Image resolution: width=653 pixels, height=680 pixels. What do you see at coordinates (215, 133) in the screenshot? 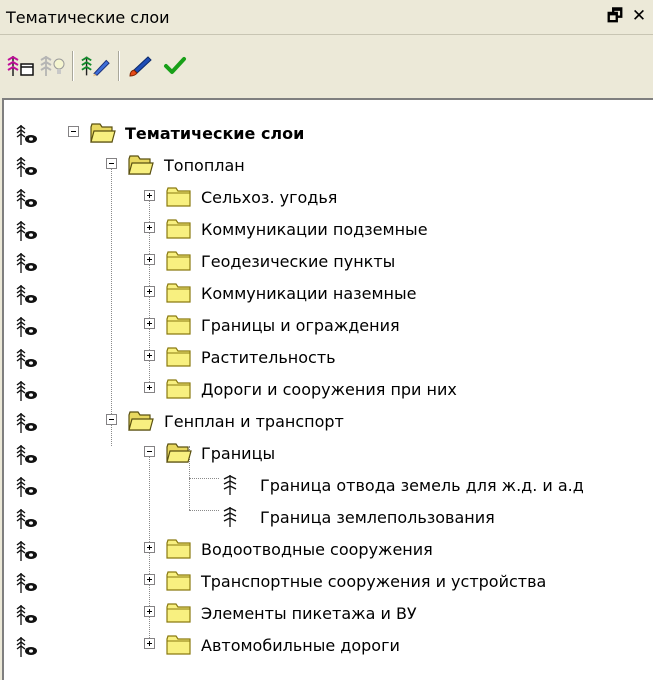
I see `tree-item-label: Тематические слои` at bounding box center [215, 133].